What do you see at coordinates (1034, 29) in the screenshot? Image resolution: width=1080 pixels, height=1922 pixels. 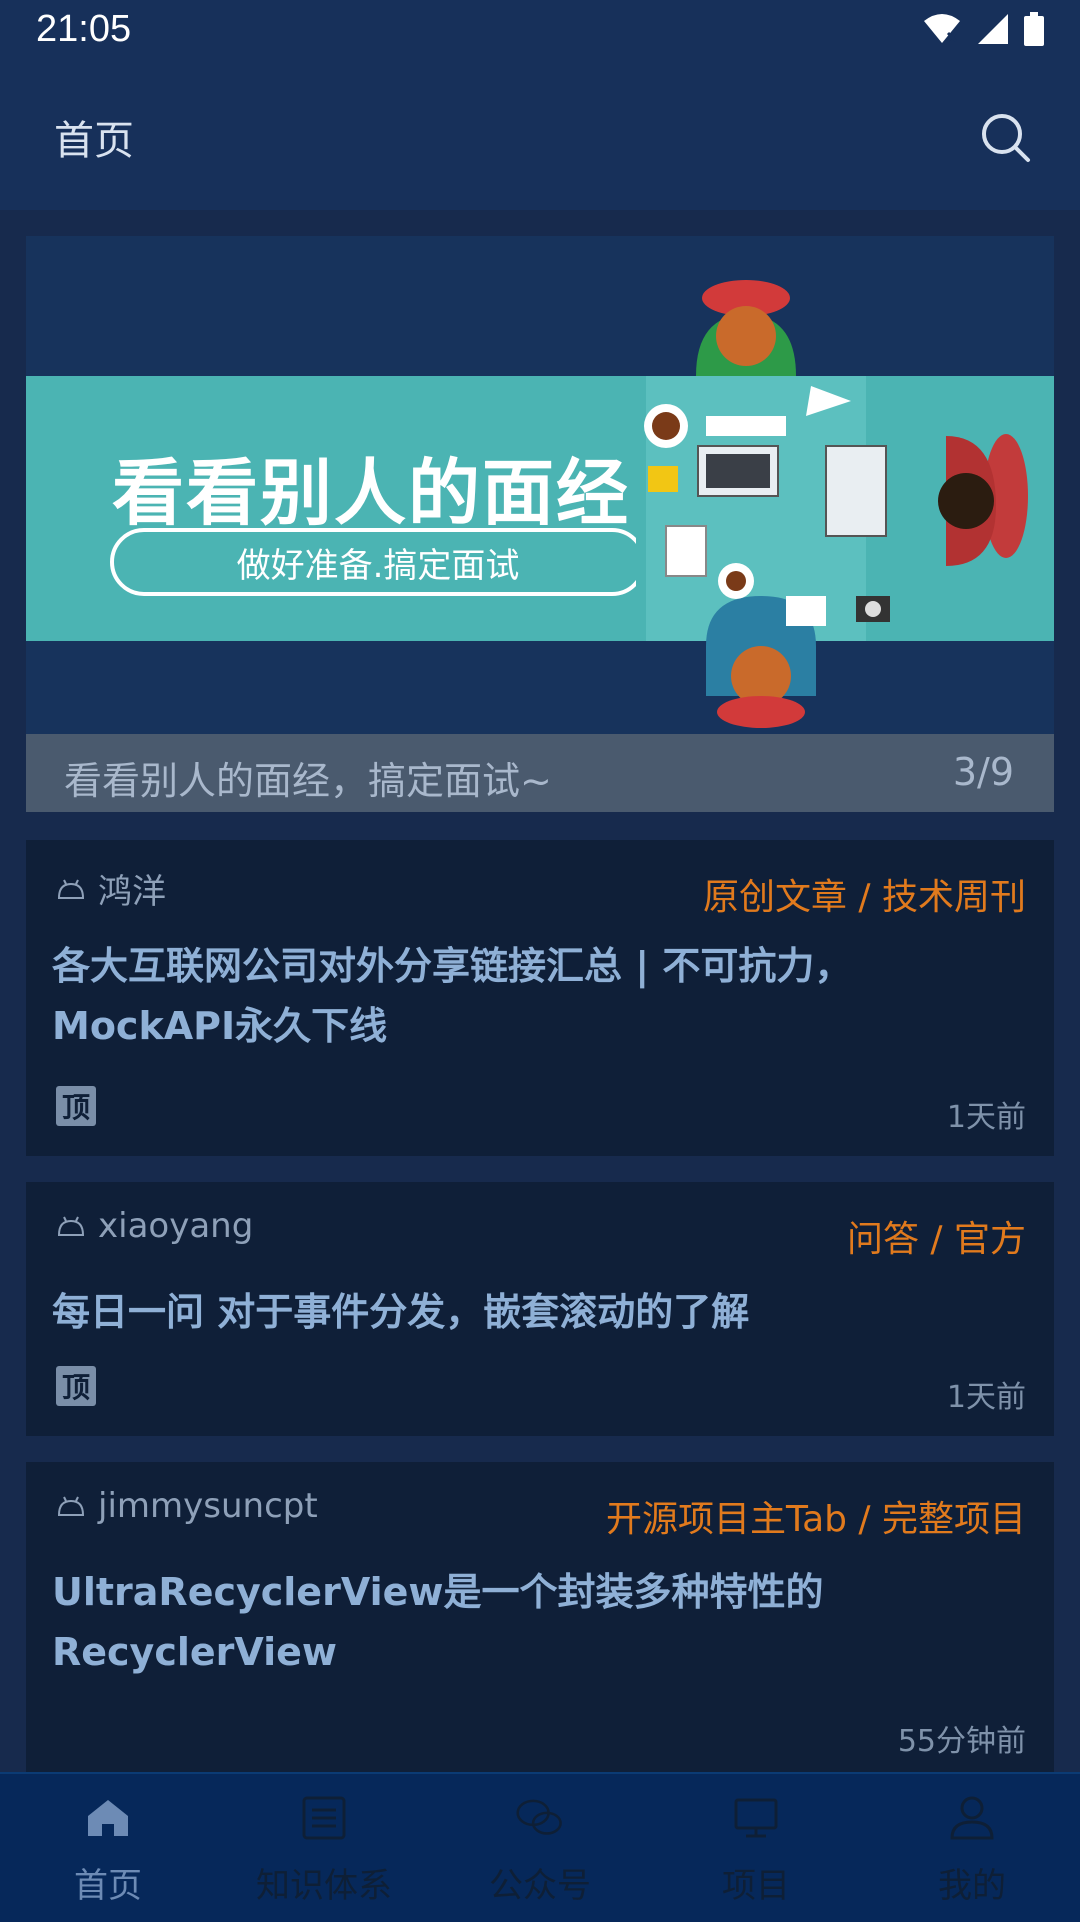 I see `battery-icon` at bounding box center [1034, 29].